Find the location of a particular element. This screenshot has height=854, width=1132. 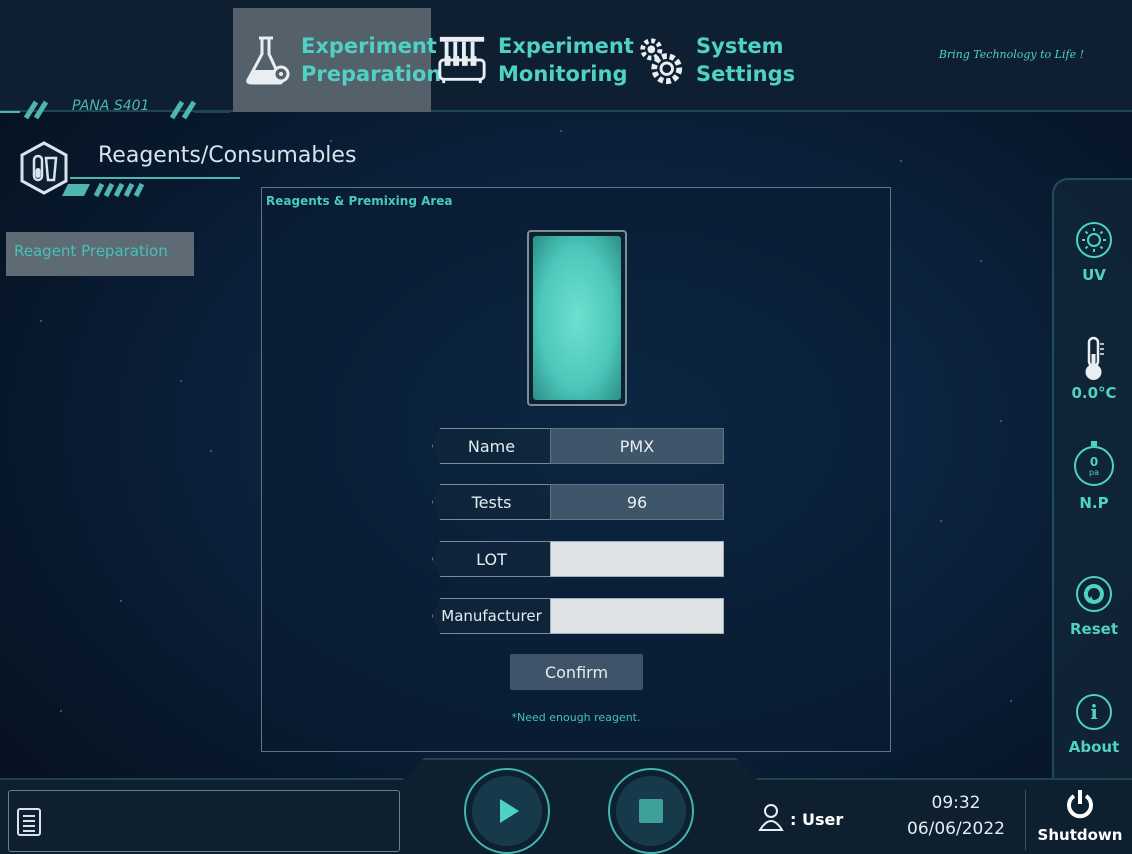

reagent-bottle-image is located at coordinates (577, 318).